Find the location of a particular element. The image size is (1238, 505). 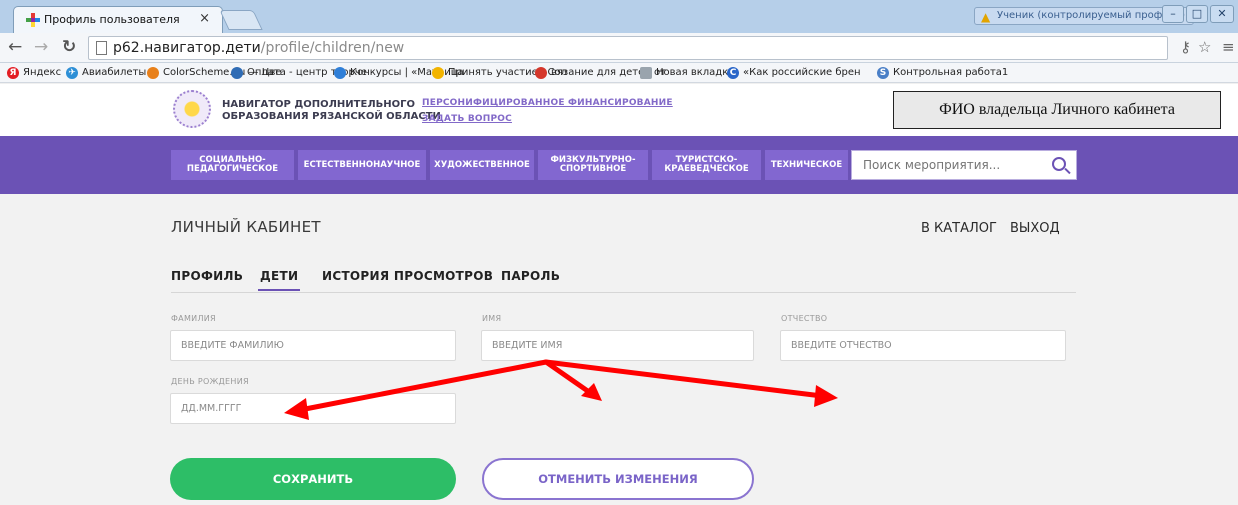

tab-password: ПАРОЛЬ is located at coordinates (530, 276).